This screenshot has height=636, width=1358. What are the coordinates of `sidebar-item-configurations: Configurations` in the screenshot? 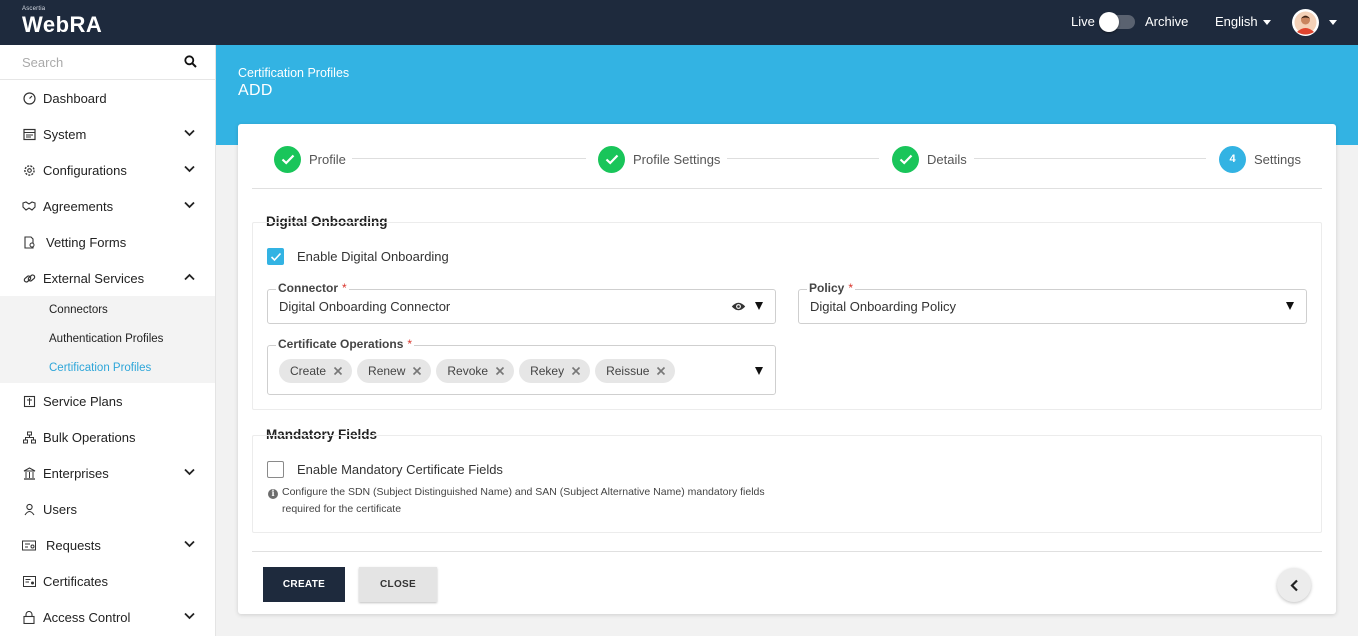 It's located at (107, 170).